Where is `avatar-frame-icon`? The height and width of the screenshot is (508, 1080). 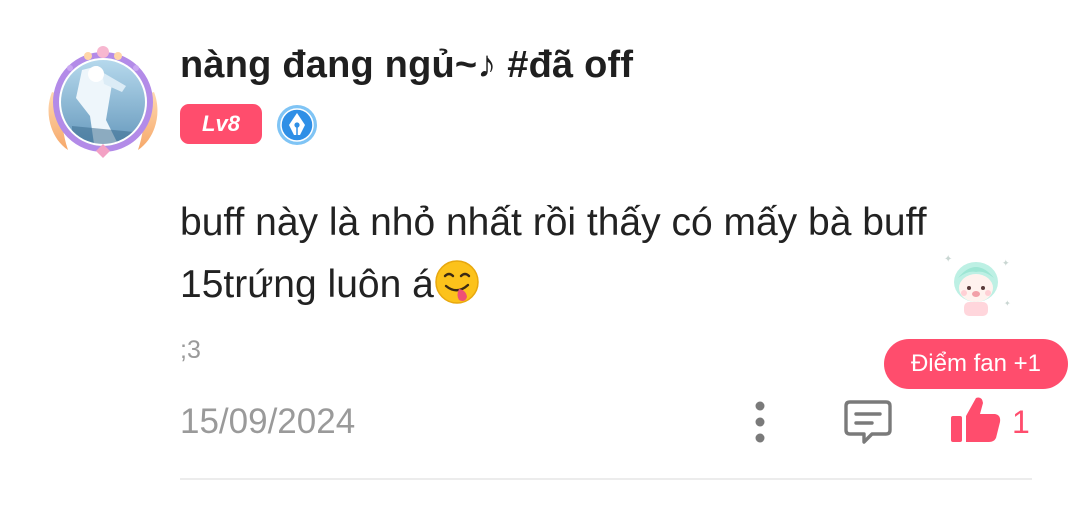 avatar-frame-icon is located at coordinates (103, 102).